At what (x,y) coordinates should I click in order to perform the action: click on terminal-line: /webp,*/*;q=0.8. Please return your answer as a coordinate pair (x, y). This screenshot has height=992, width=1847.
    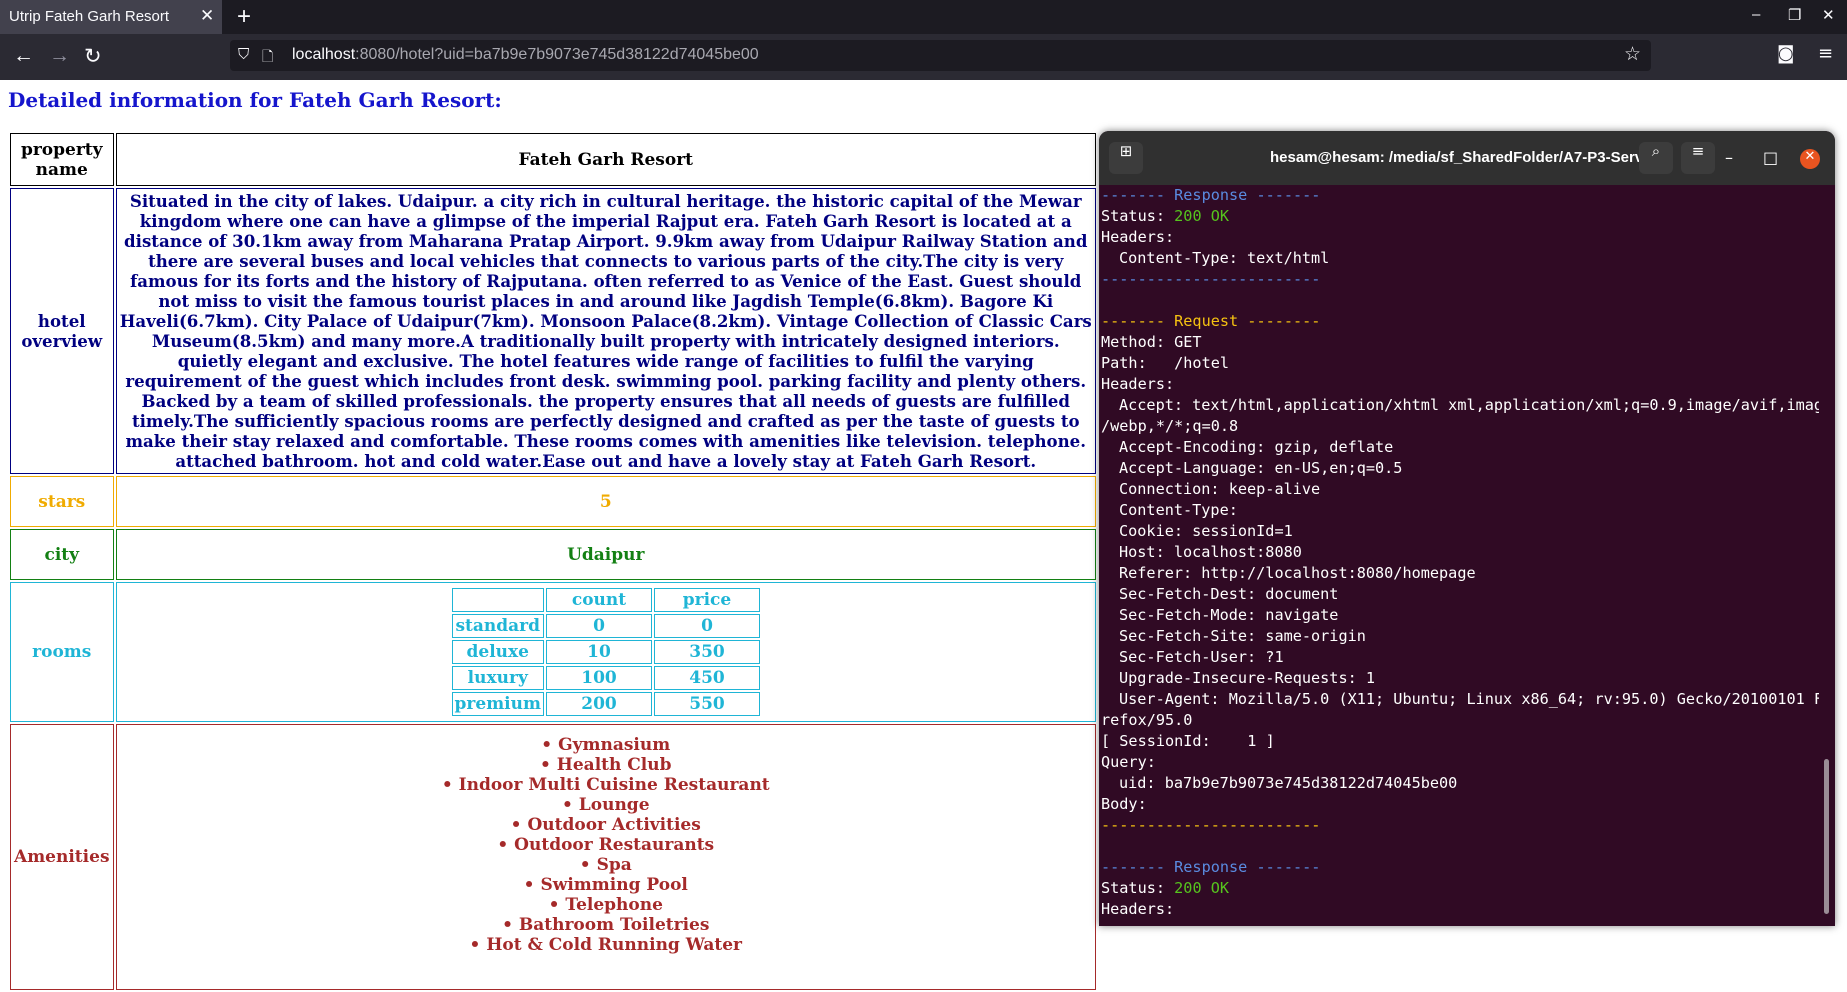
    Looking at the image, I should click on (1460, 426).